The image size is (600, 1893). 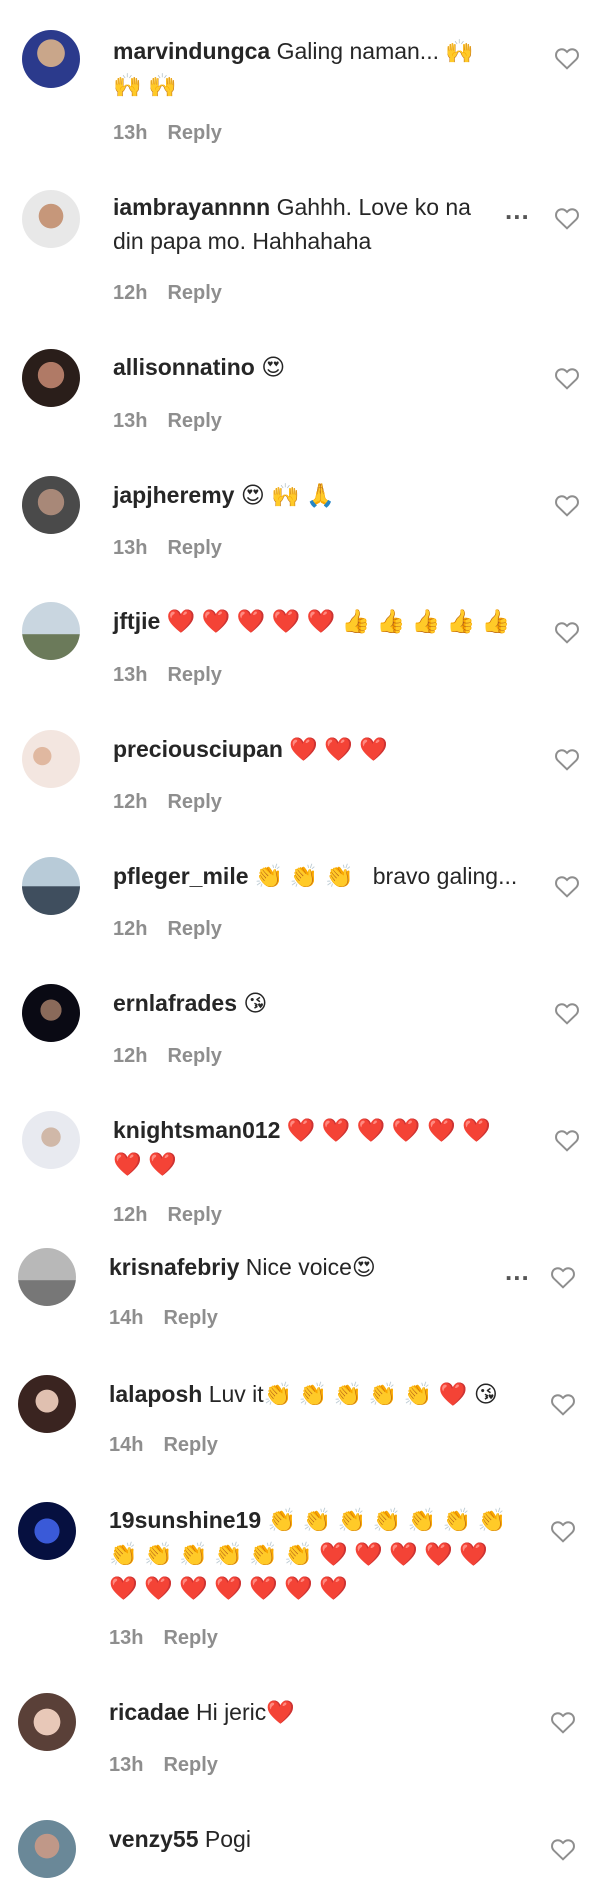 I want to click on comment-username: jftjie, so click(x=136, y=621).